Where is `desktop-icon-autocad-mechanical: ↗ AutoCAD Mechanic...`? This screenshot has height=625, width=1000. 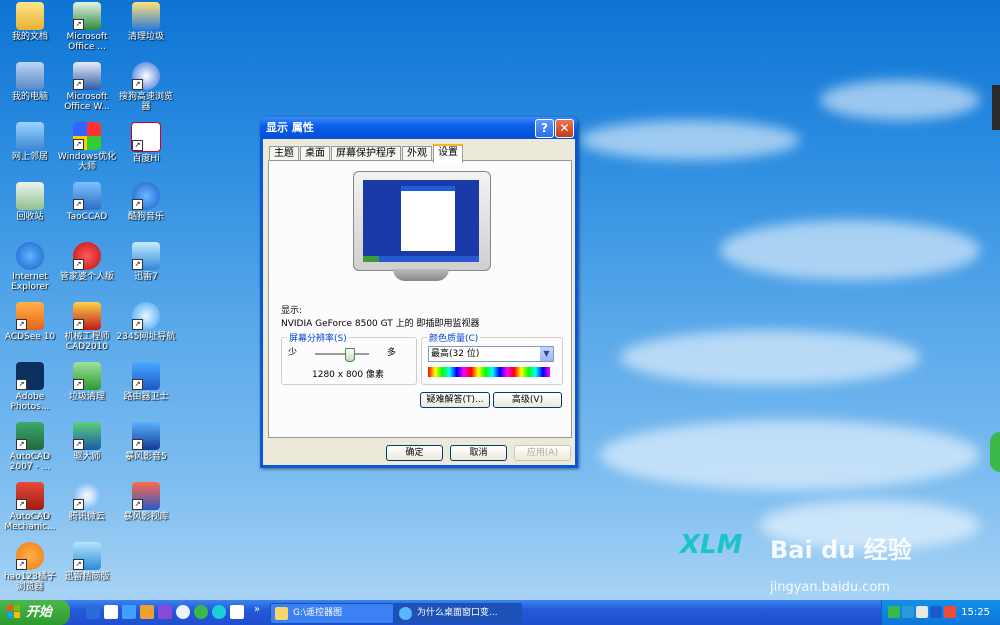
desktop-icon-autocad-mechanical: ↗ AutoCAD Mechanic... is located at coordinates (30, 507).